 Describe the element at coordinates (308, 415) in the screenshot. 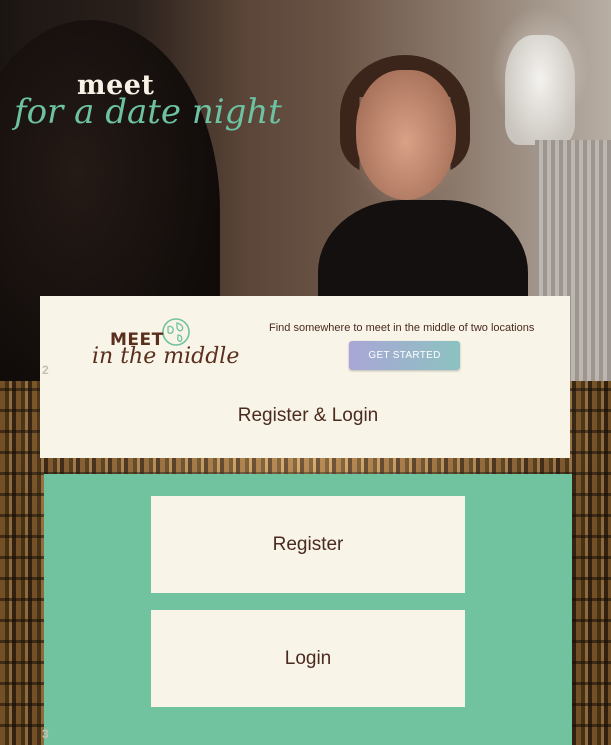

I see `section-title: Register & Login` at that location.